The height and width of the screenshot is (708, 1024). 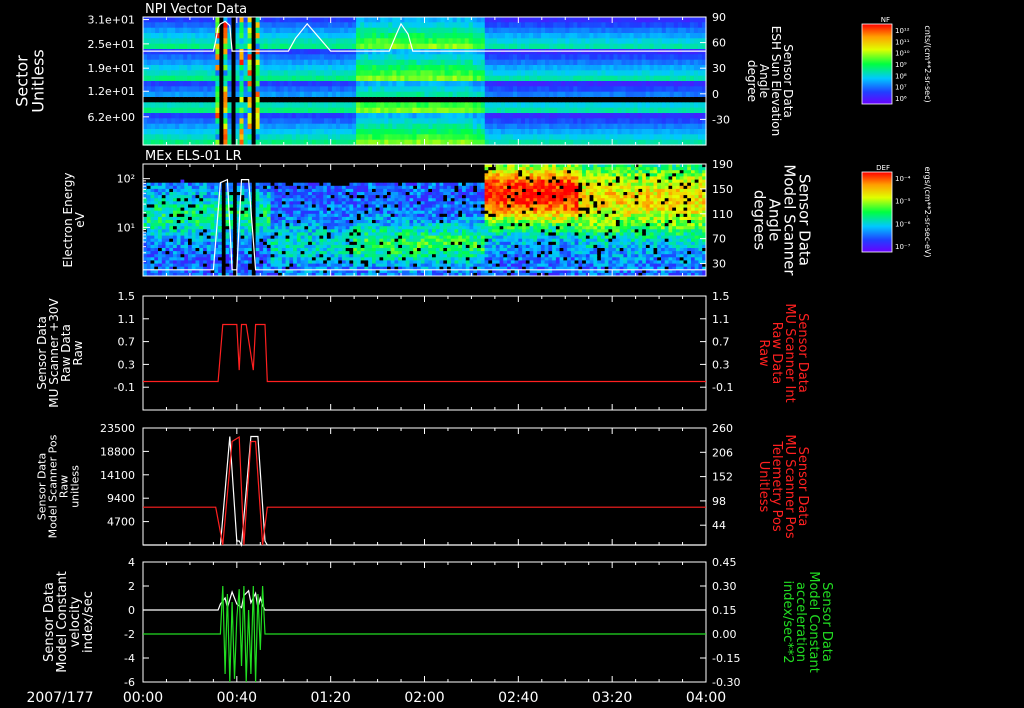 What do you see at coordinates (38, 81) in the screenshot?
I see `npi-ylabel-line: Unitless` at bounding box center [38, 81].